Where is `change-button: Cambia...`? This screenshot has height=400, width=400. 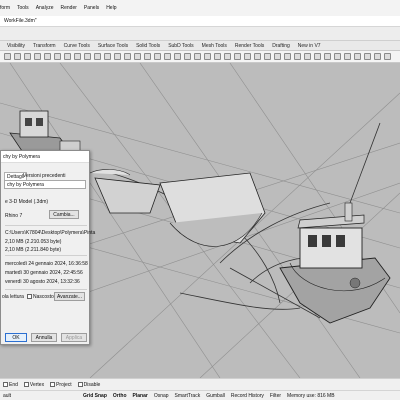
change-button: Cambia... is located at coordinates (64, 214).